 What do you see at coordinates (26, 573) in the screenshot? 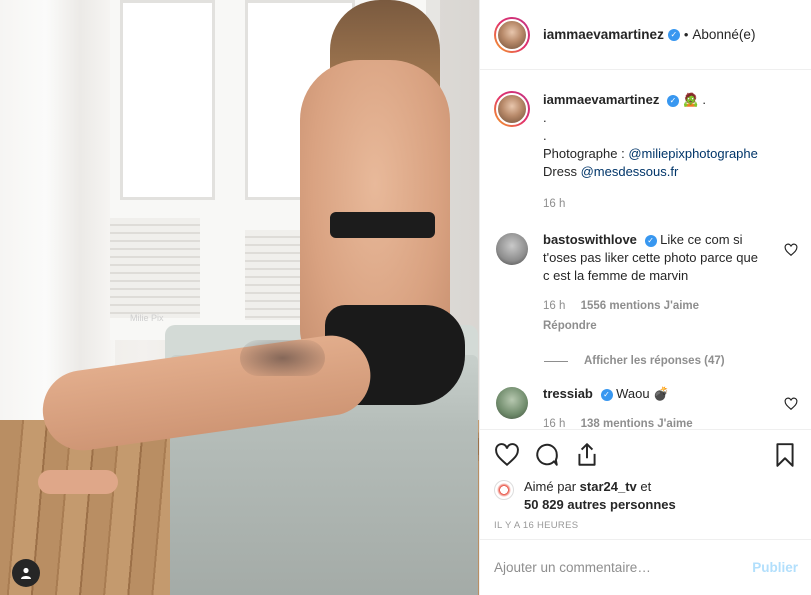
I see `user-tag-icon` at bounding box center [26, 573].